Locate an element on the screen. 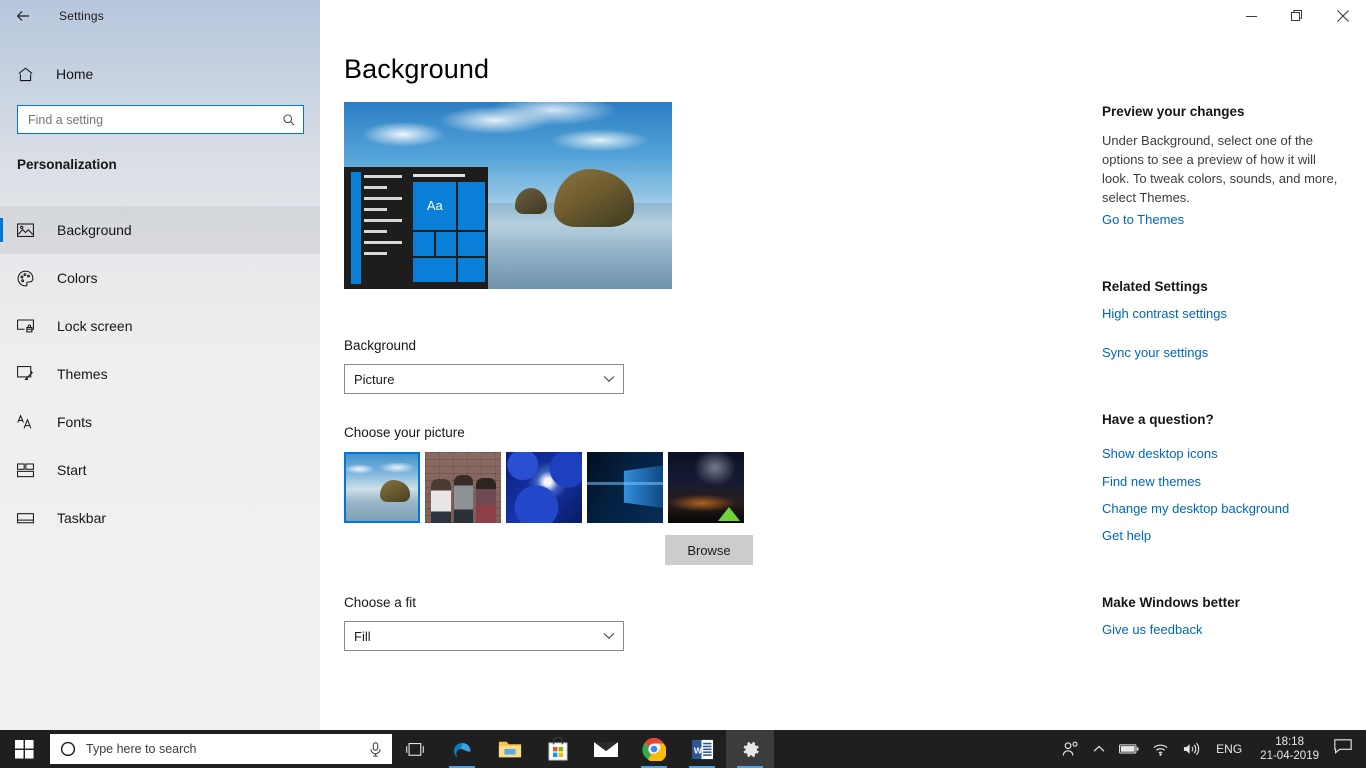  taskbar-app-edge is located at coordinates (462, 749).